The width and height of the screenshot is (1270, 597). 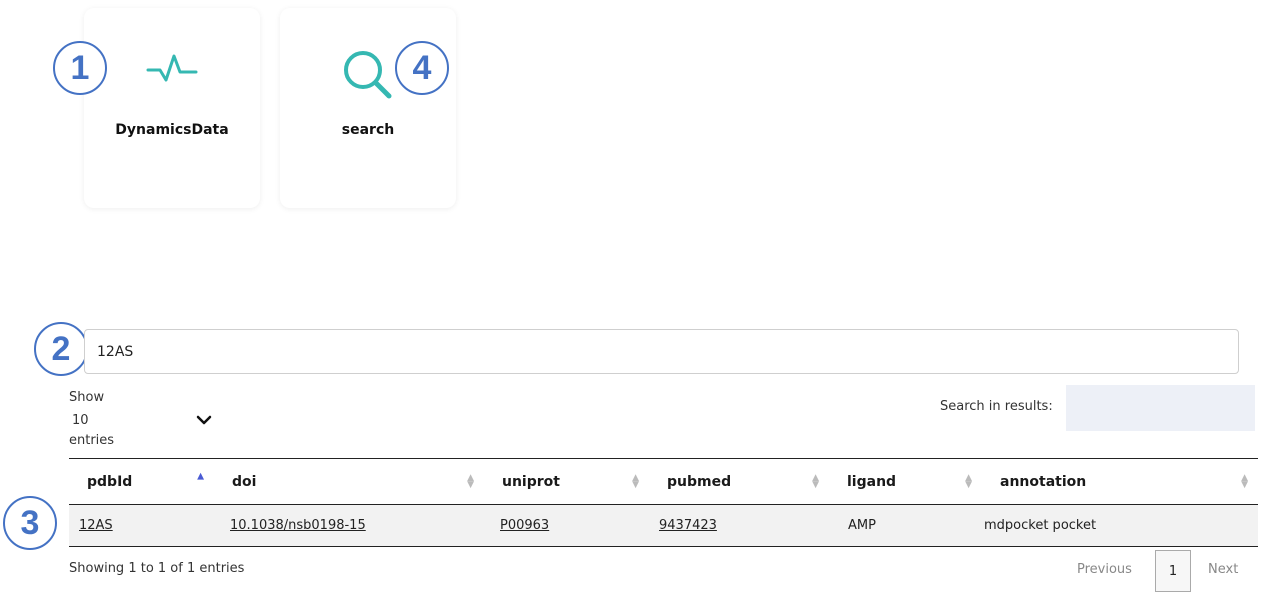 What do you see at coordinates (566, 482) in the screenshot?
I see `column-header-uniprot: uniprot ▲ ▼` at bounding box center [566, 482].